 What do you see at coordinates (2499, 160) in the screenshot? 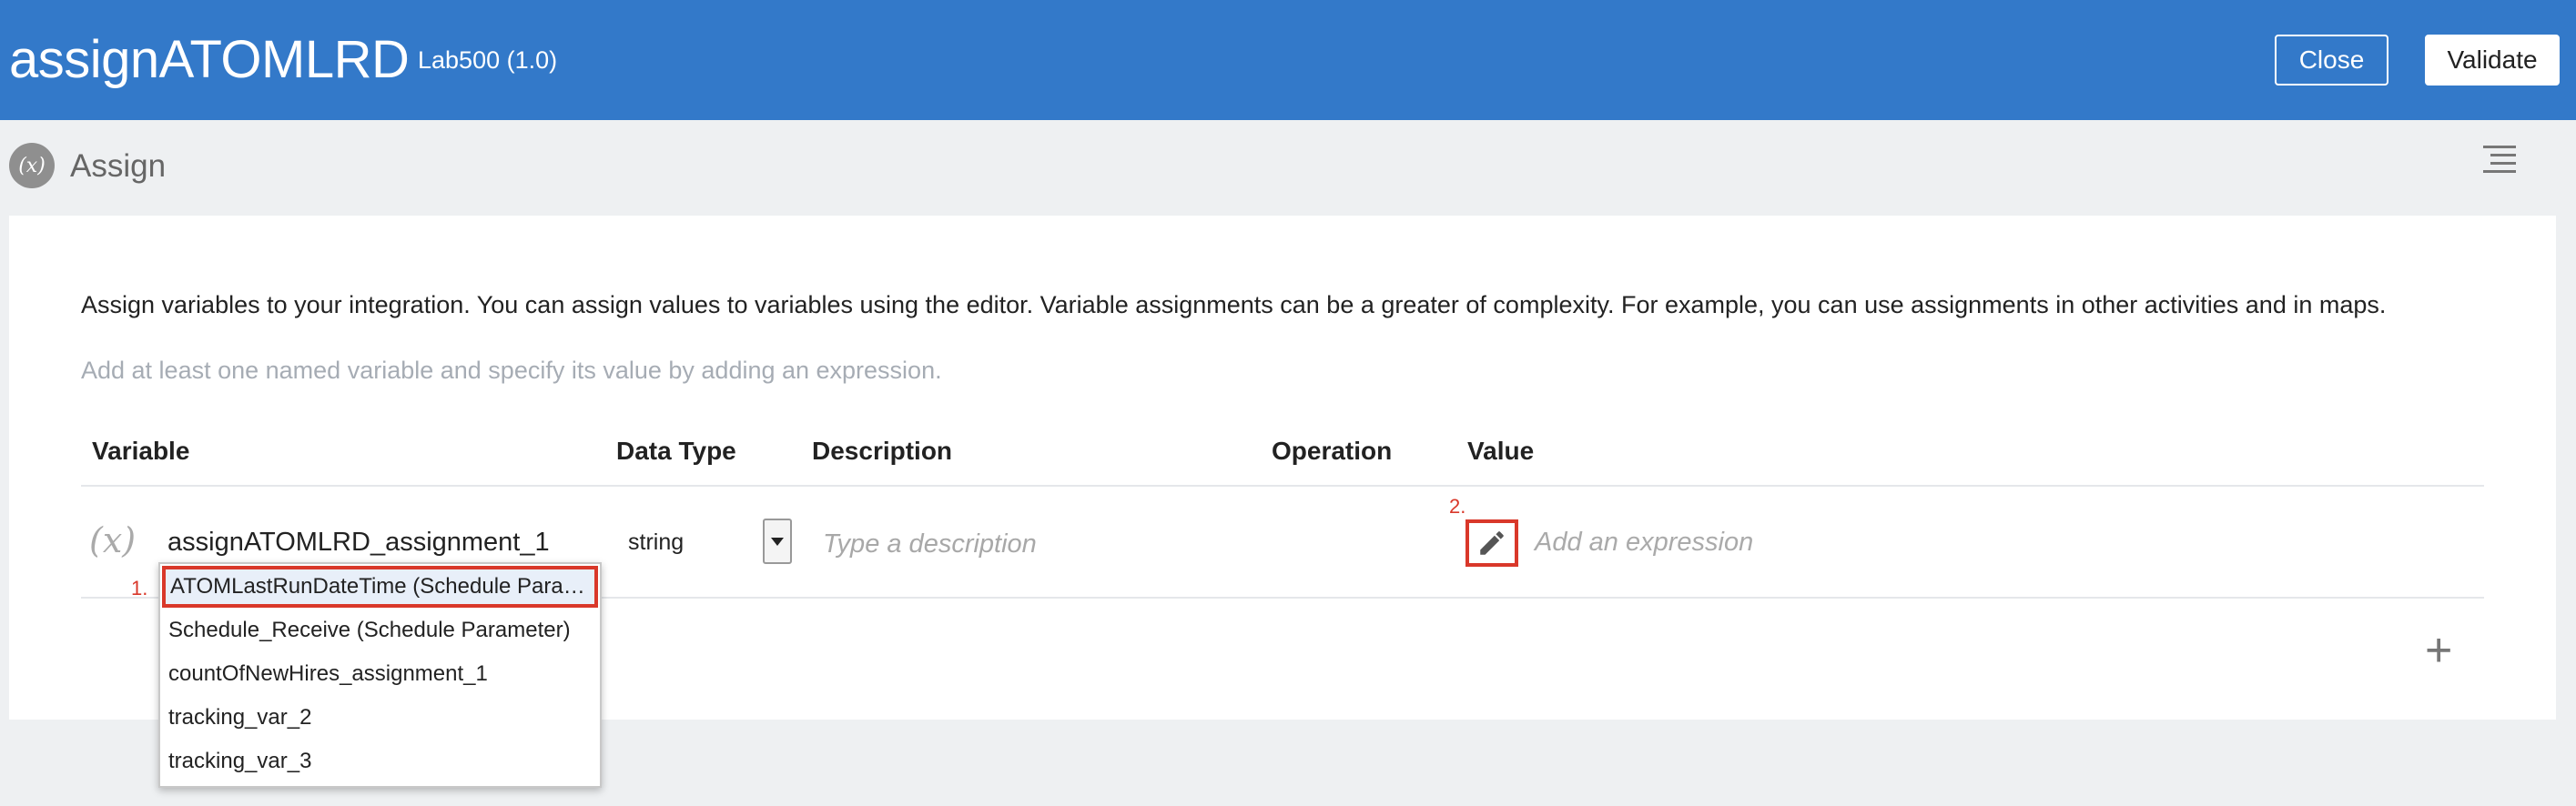
I see `hamburger-menu-icon` at bounding box center [2499, 160].